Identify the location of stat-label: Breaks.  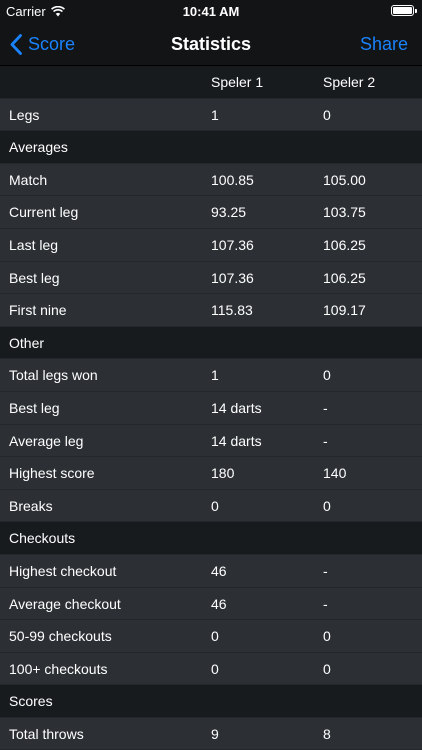
(31, 505).